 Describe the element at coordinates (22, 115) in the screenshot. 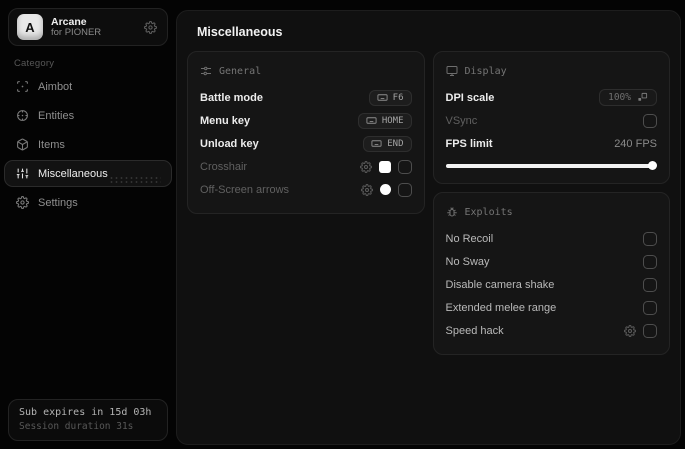

I see `radar-icon` at that location.